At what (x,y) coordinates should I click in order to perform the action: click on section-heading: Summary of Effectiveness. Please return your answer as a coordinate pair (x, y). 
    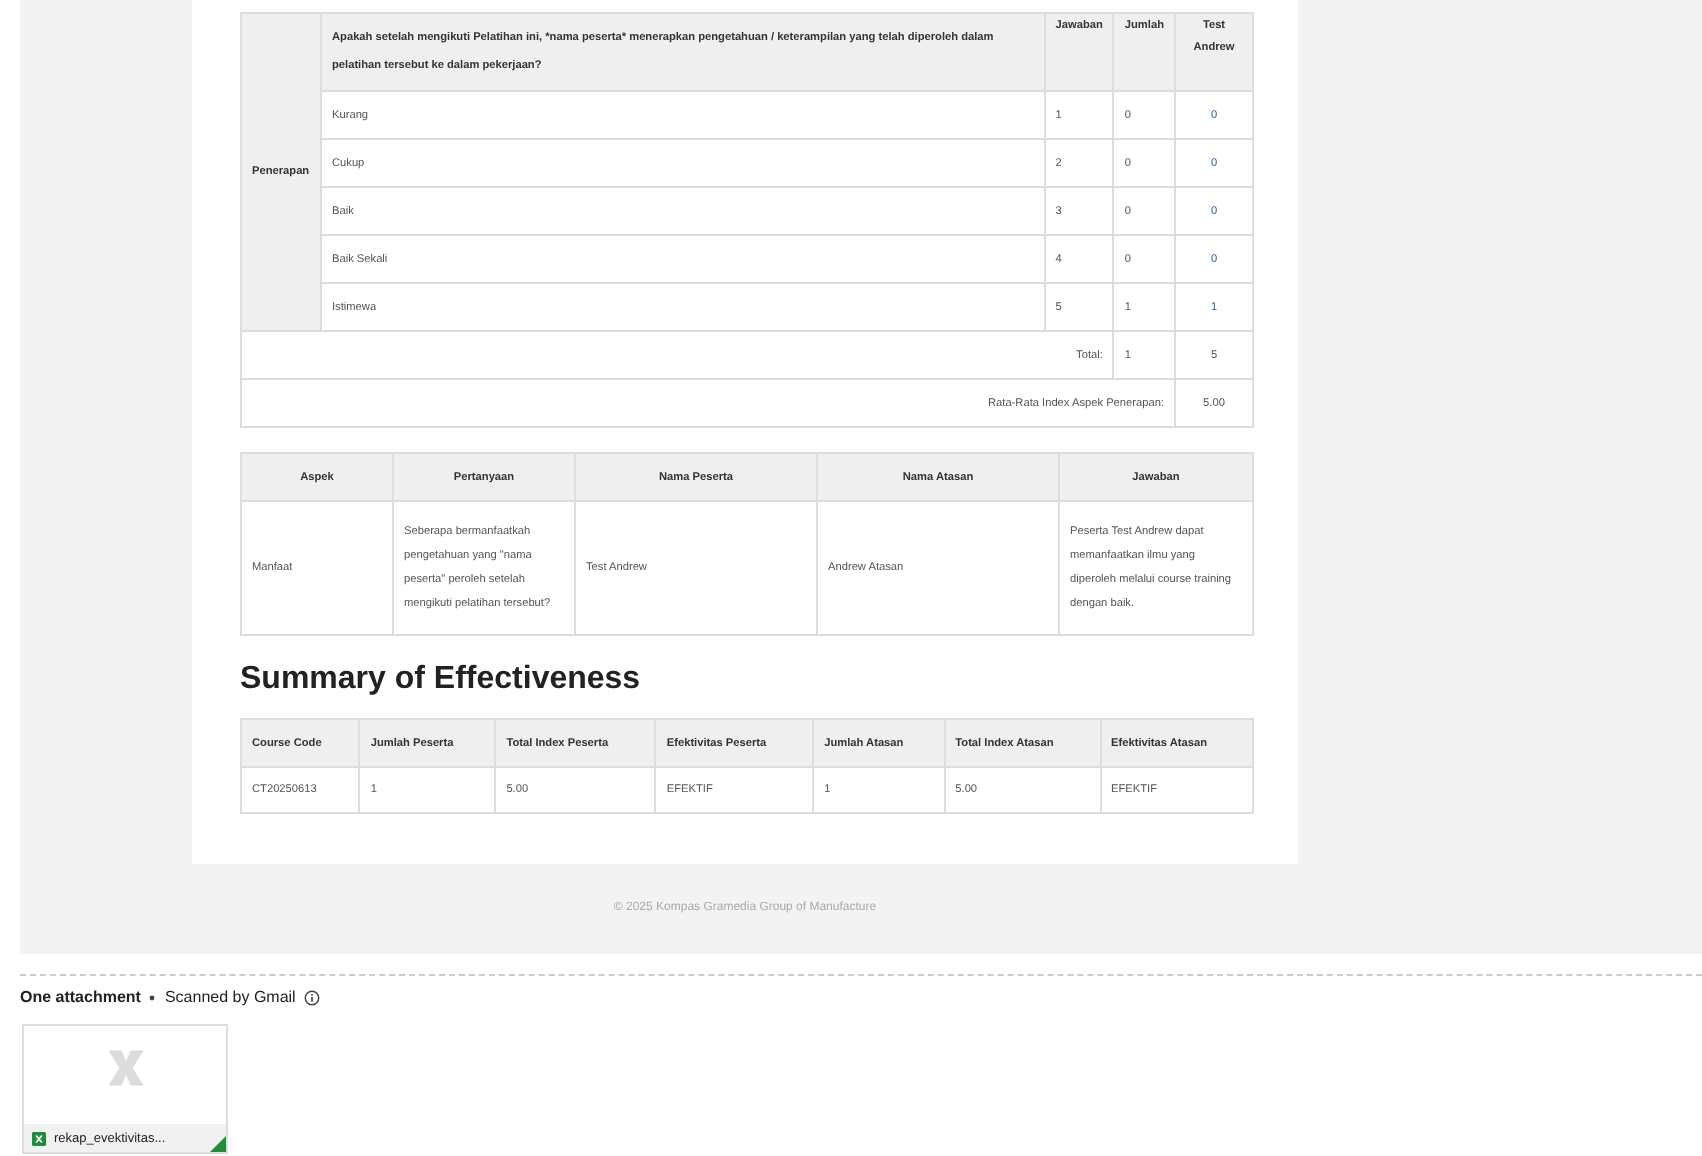
    Looking at the image, I should click on (441, 680).